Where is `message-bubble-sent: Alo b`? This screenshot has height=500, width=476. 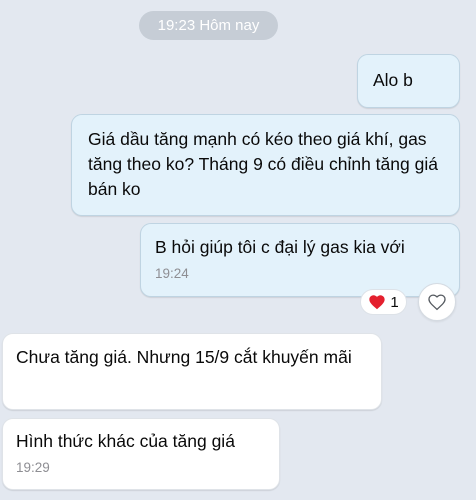 message-bubble-sent: Alo b is located at coordinates (408, 81).